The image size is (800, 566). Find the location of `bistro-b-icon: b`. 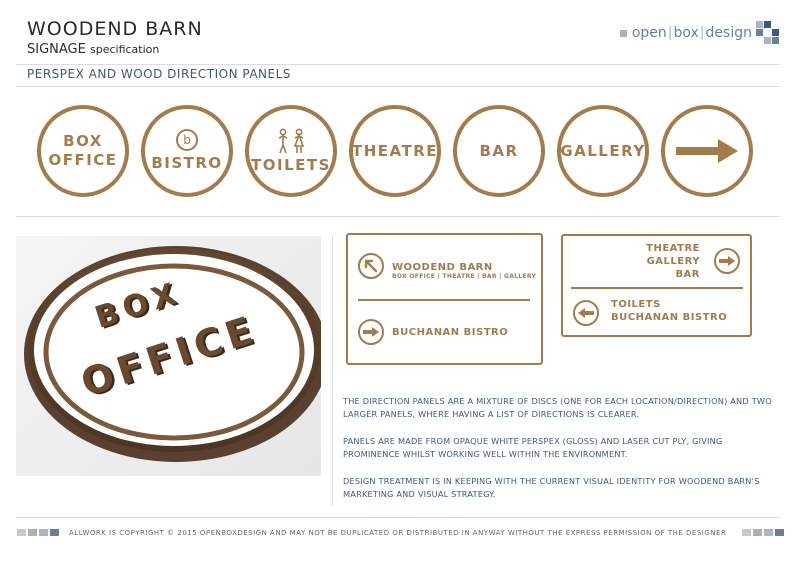

bistro-b-icon: b is located at coordinates (187, 140).